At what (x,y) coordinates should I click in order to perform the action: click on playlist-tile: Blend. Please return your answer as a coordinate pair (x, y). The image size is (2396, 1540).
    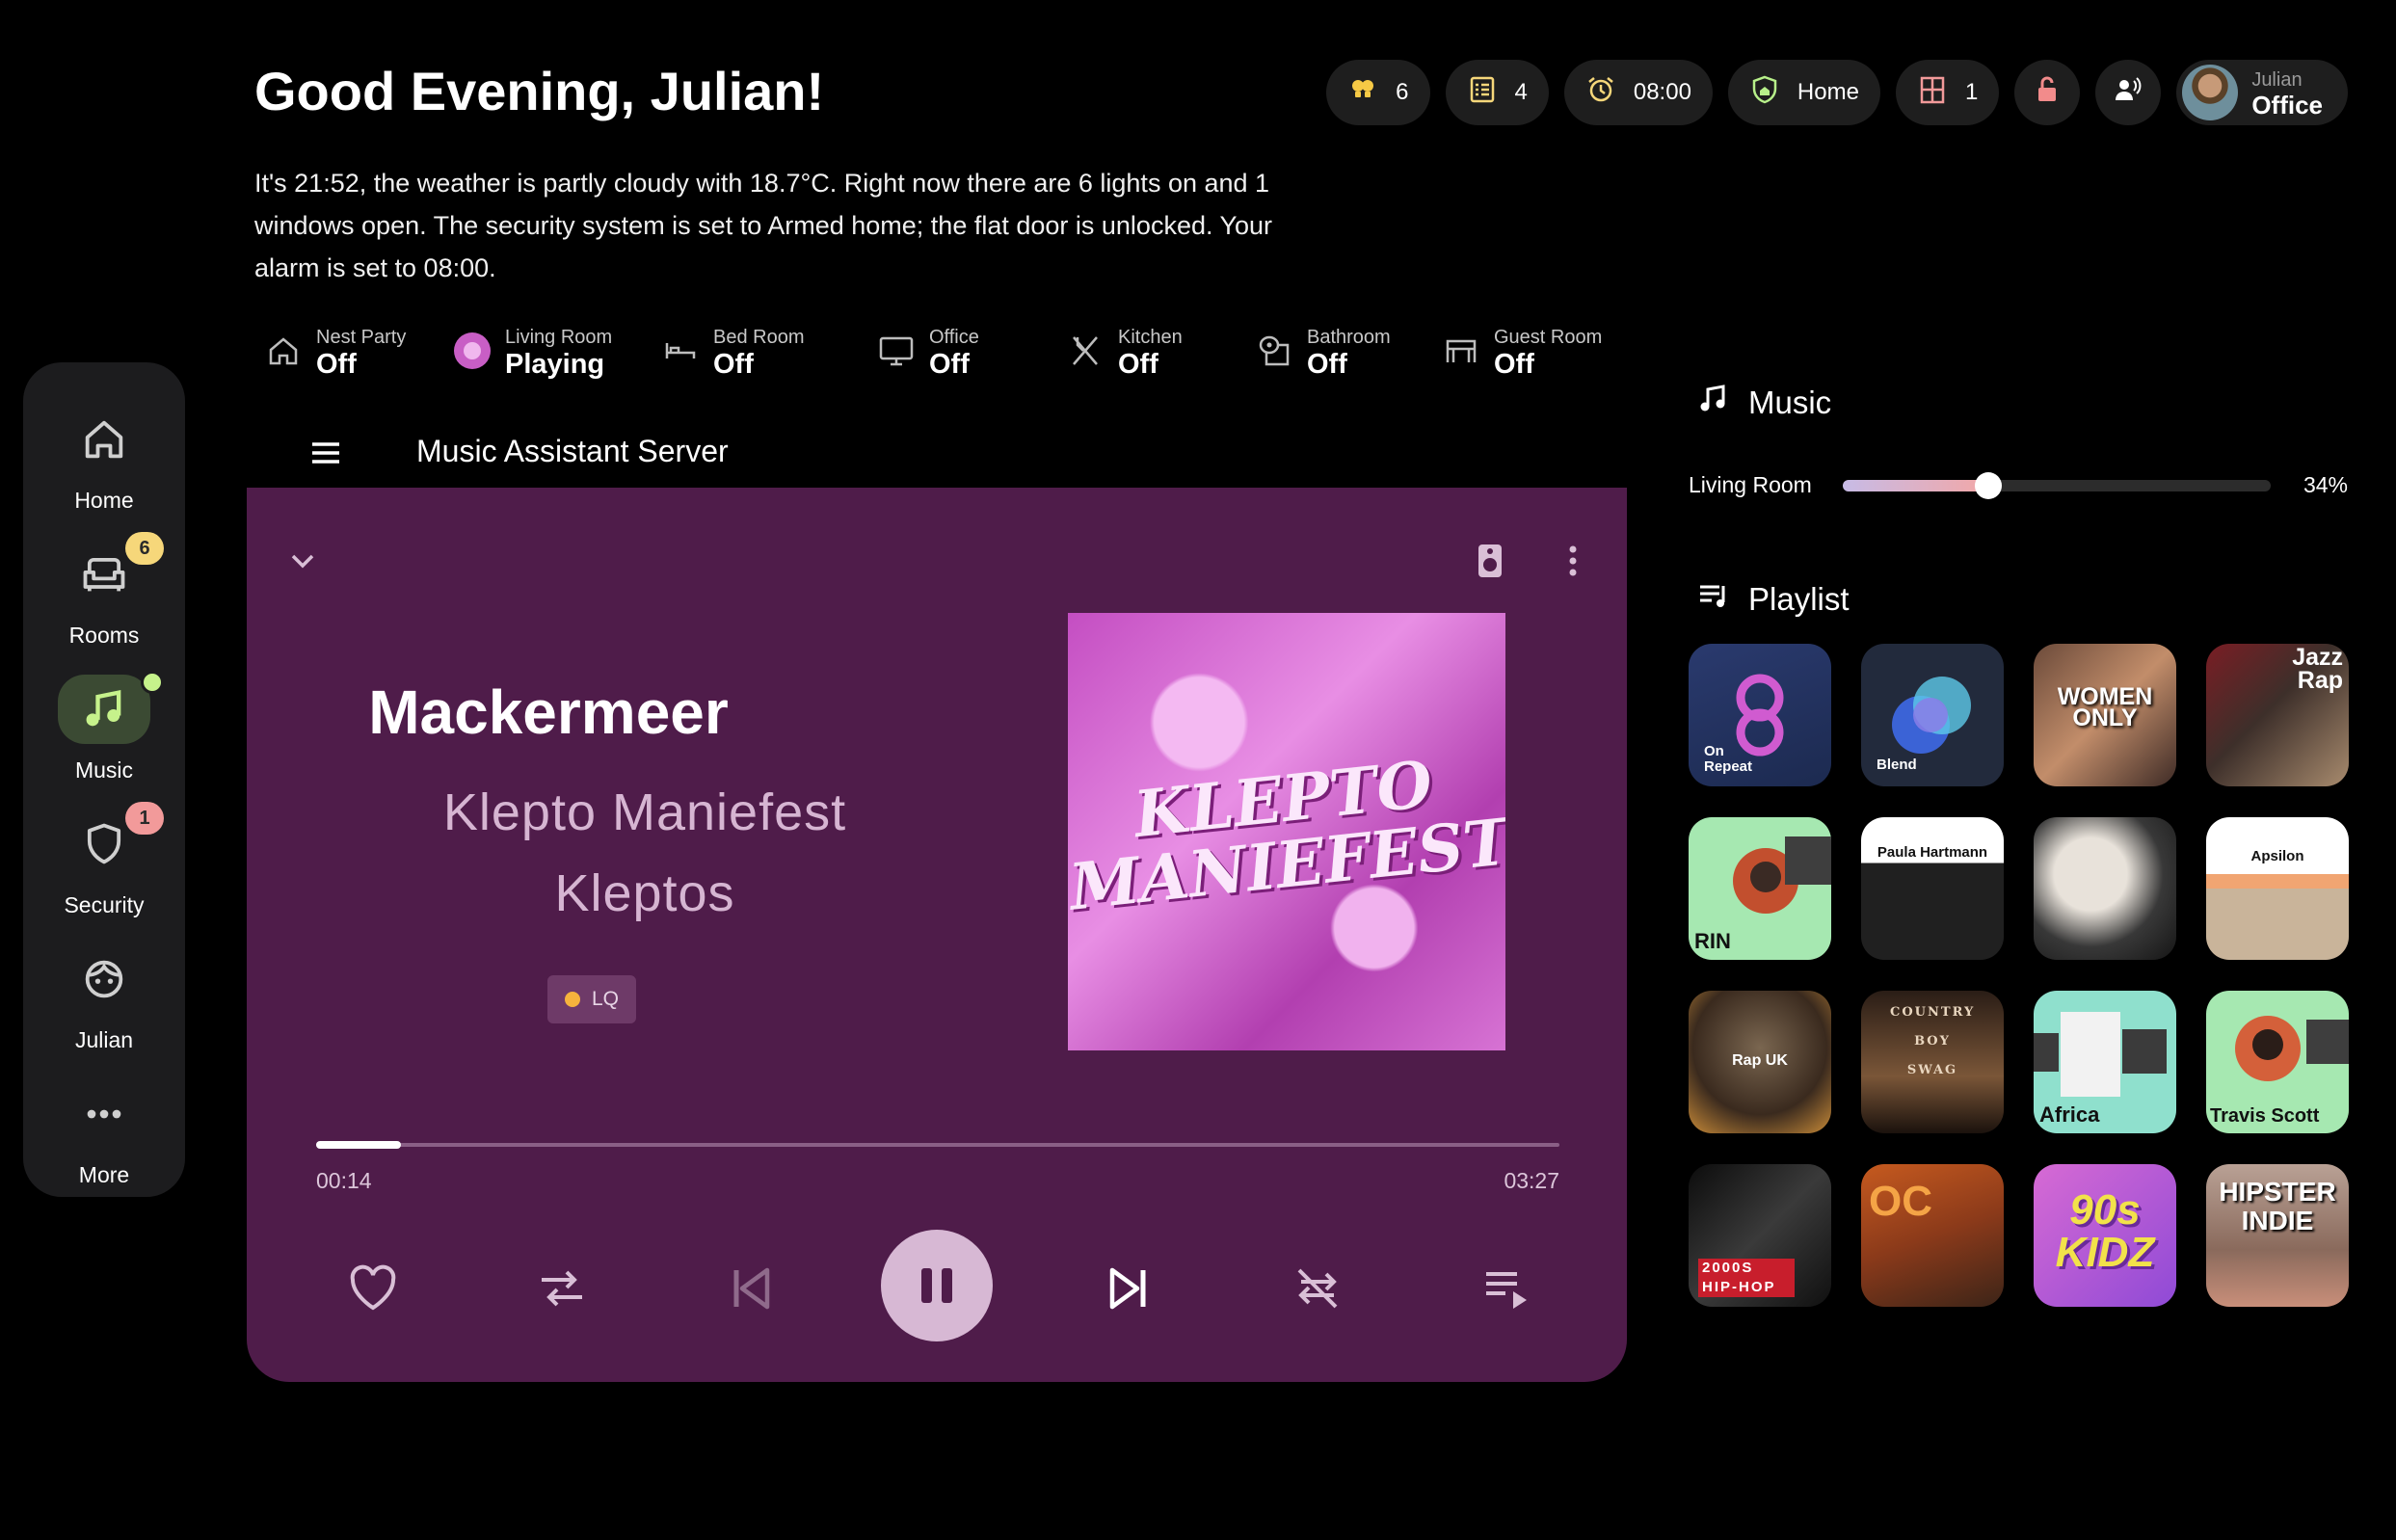
    Looking at the image, I should click on (1933, 715).